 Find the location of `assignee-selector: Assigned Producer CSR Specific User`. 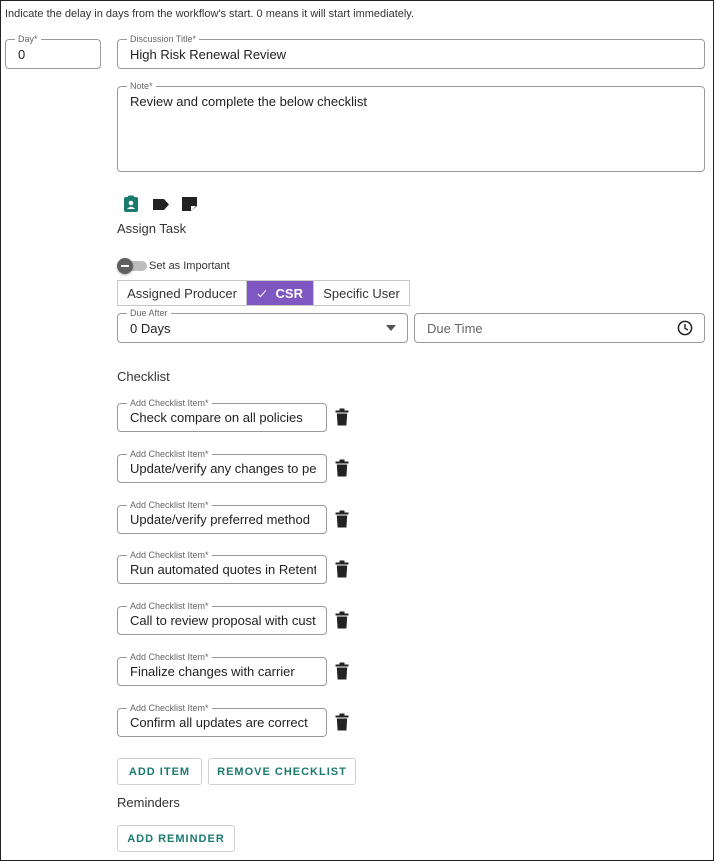

assignee-selector: Assigned Producer CSR Specific User is located at coordinates (263, 293).